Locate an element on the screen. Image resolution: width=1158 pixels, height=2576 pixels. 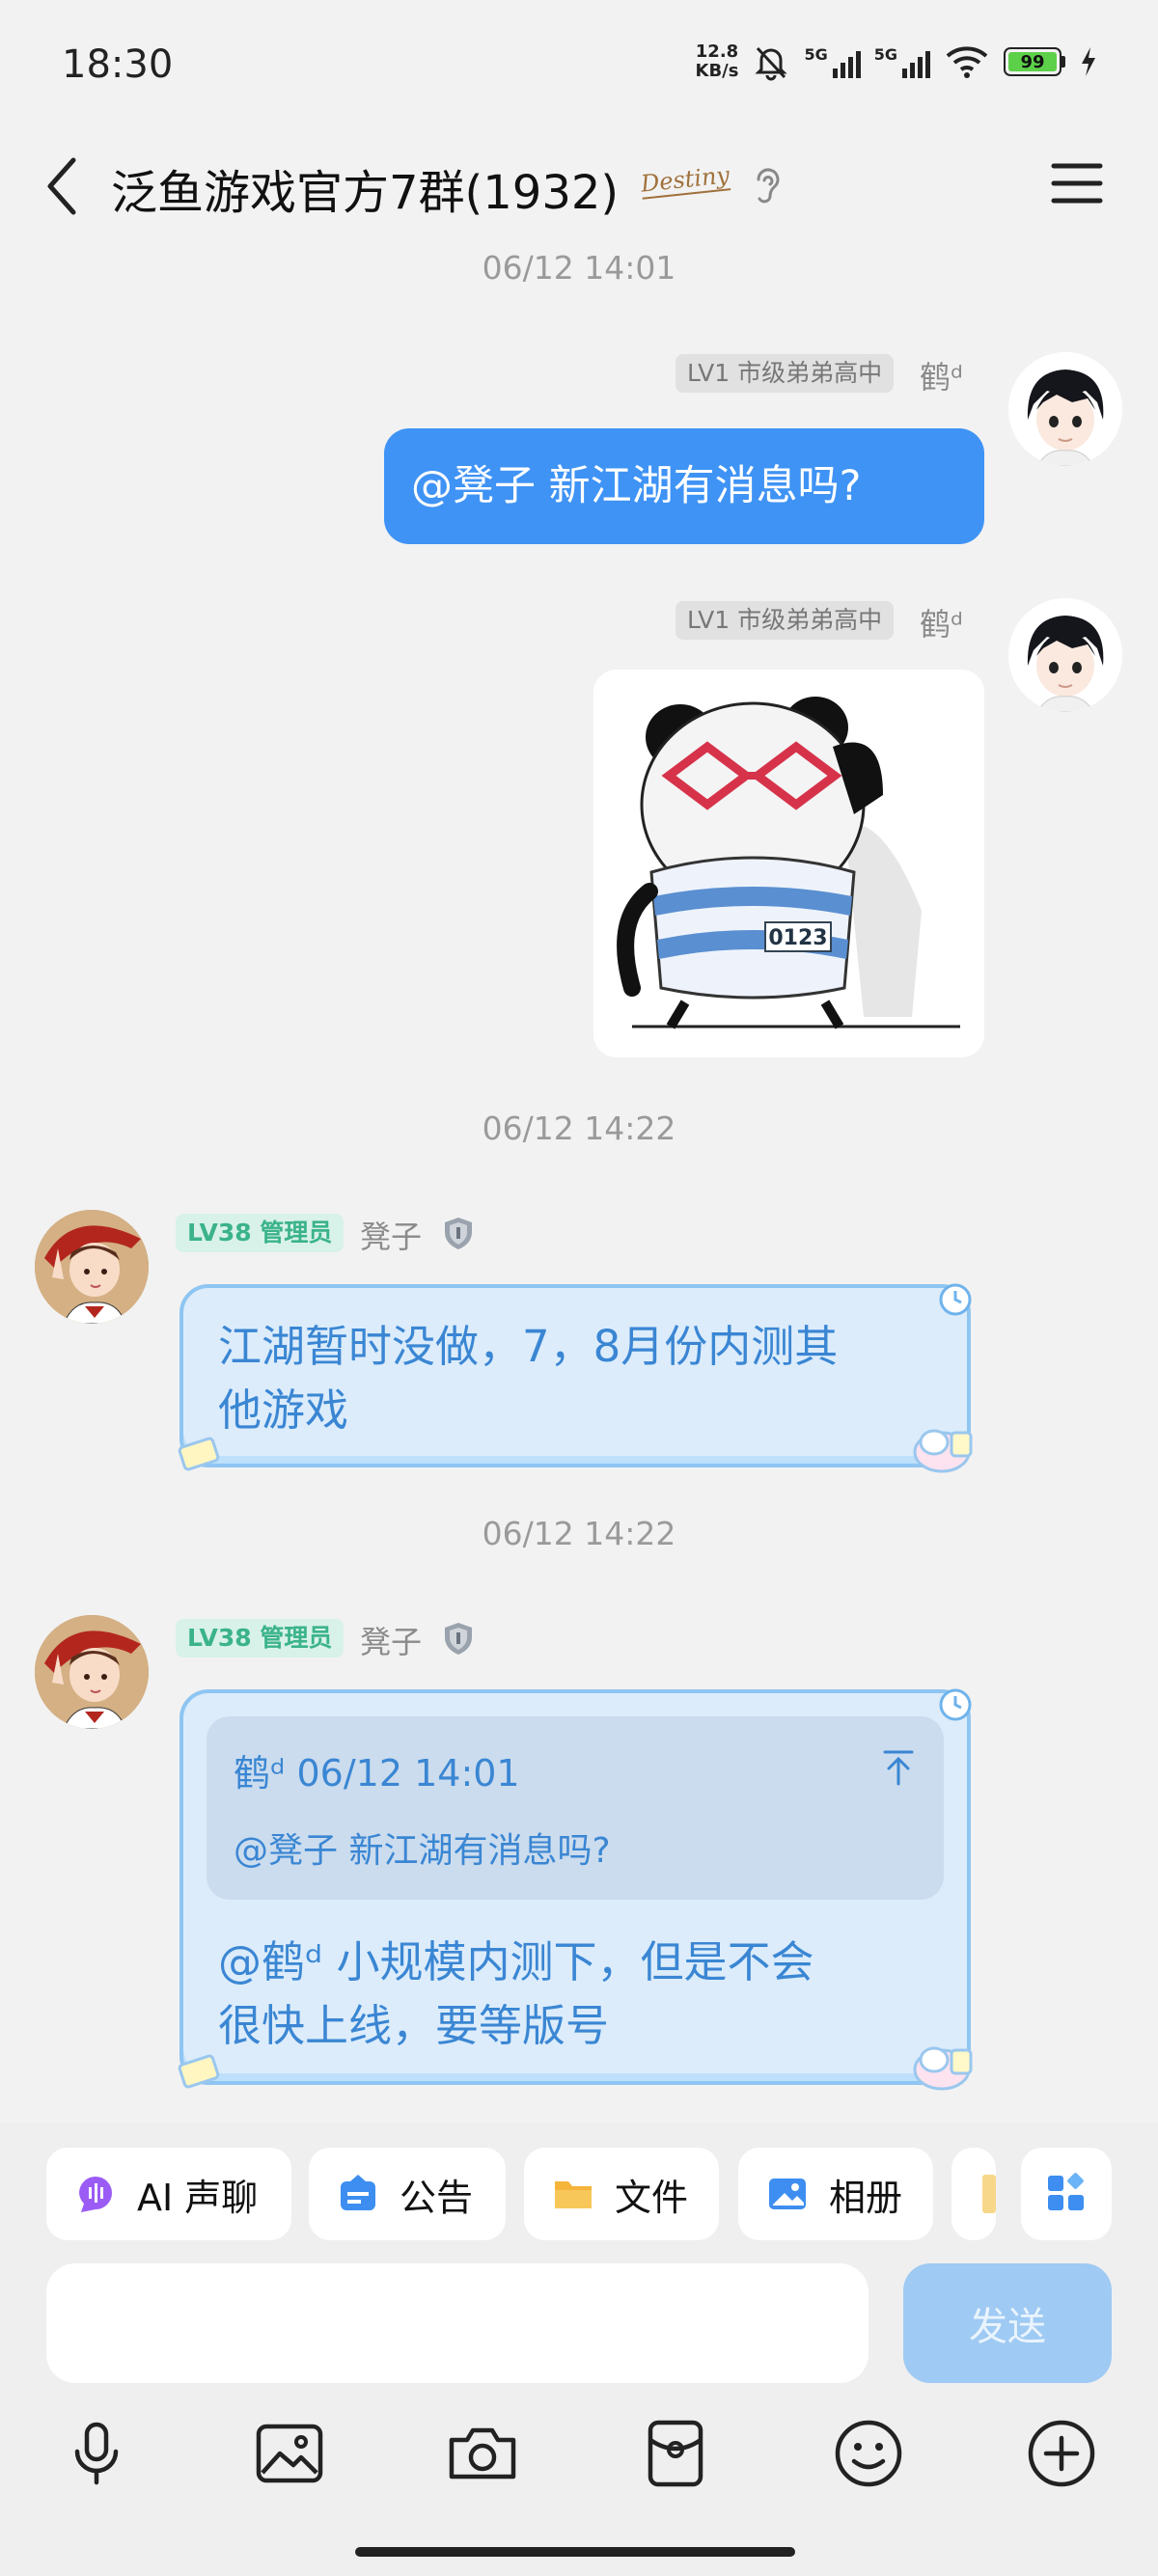
apps-grid-icon is located at coordinates (1066, 2192).